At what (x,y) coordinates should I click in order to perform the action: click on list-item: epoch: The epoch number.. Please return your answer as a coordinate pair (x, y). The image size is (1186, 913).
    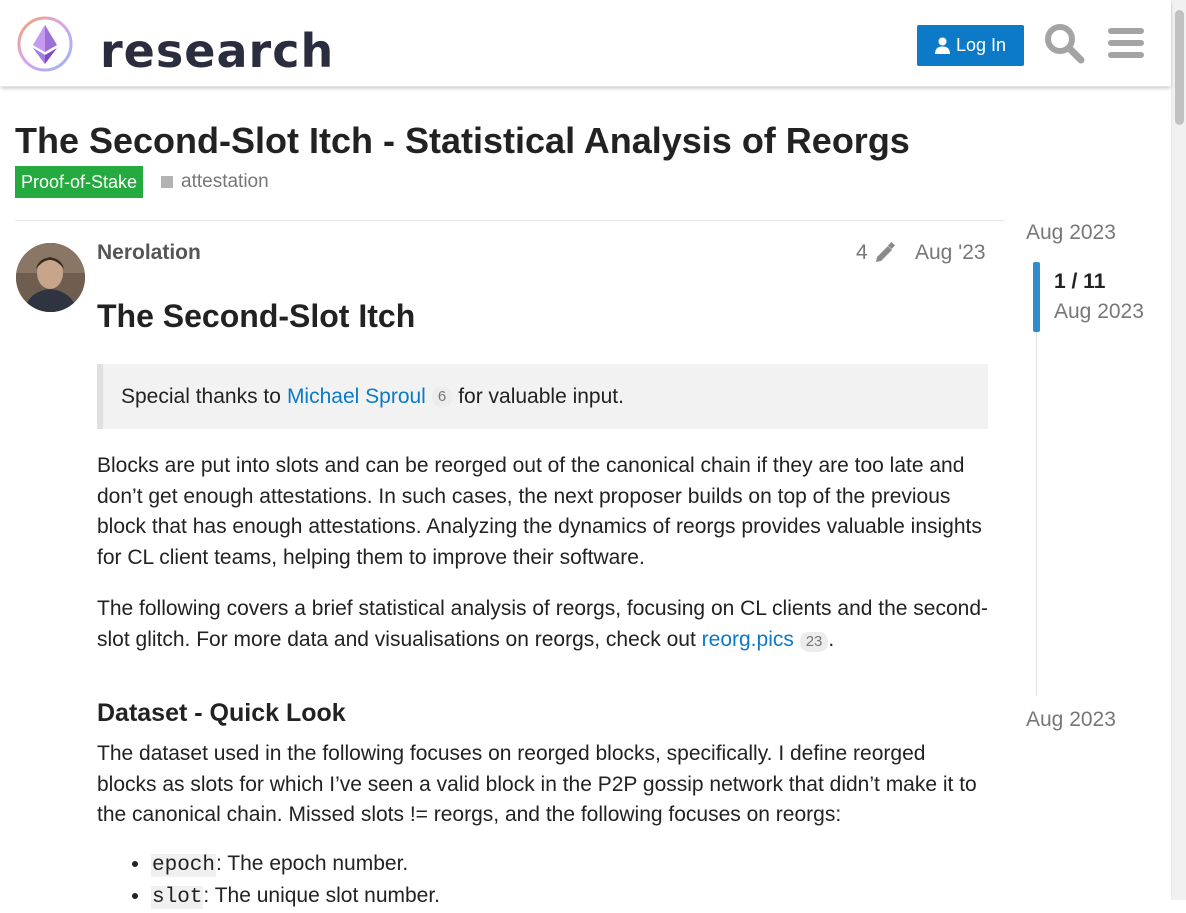
    Looking at the image, I should click on (569, 865).